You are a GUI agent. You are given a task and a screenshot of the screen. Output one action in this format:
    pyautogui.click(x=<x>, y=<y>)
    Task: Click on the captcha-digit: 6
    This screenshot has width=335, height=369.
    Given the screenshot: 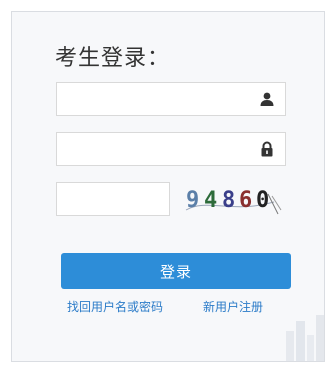 What is the action you would take?
    pyautogui.click(x=246, y=200)
    